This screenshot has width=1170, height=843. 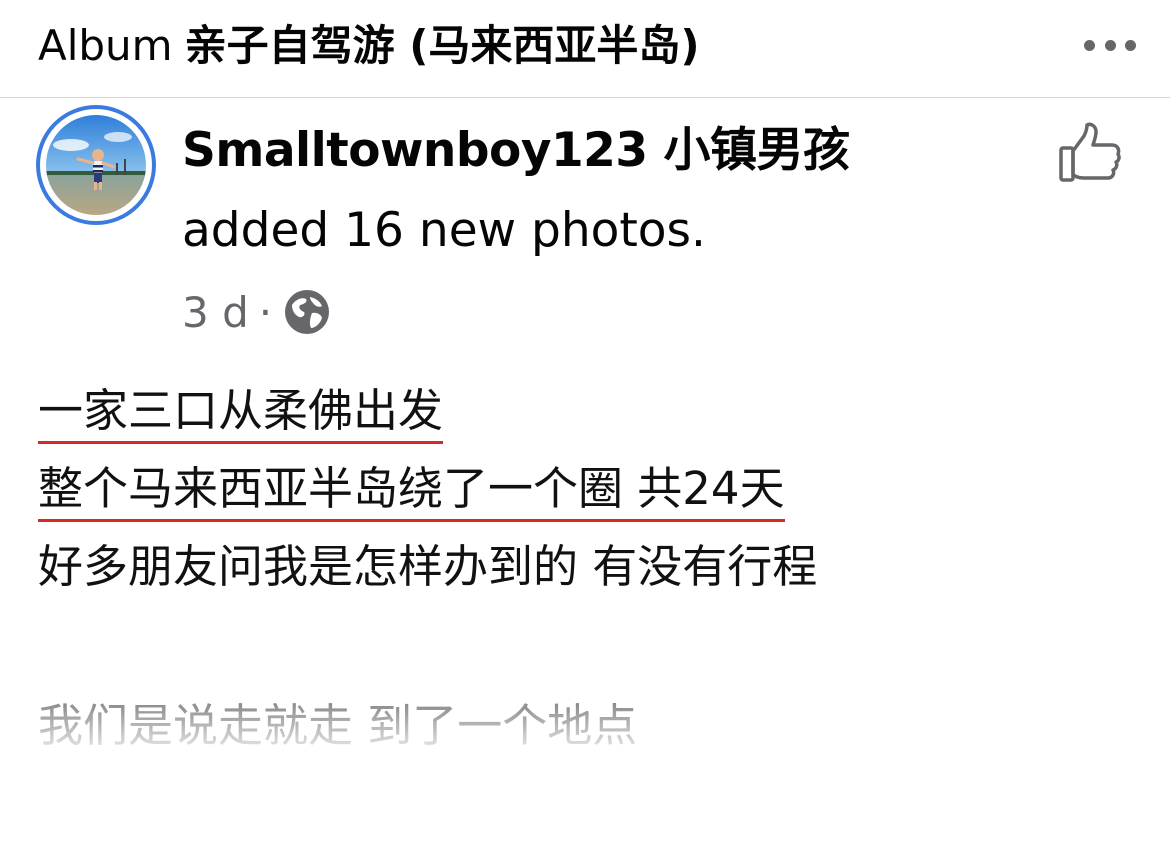 I want to click on more-options-icon, so click(x=1110, y=45).